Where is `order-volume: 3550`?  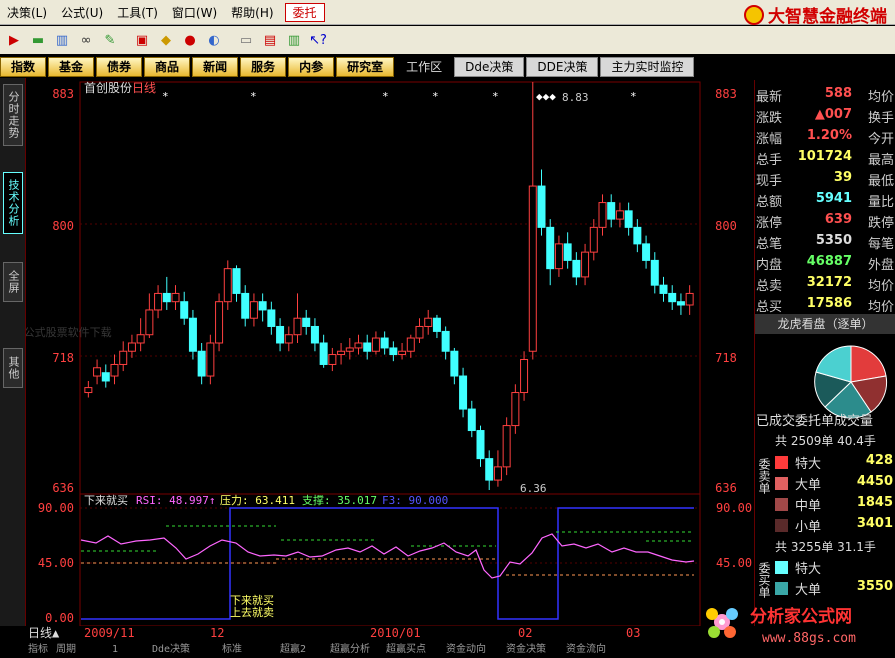
order-volume: 3550 is located at coordinates (874, 586).